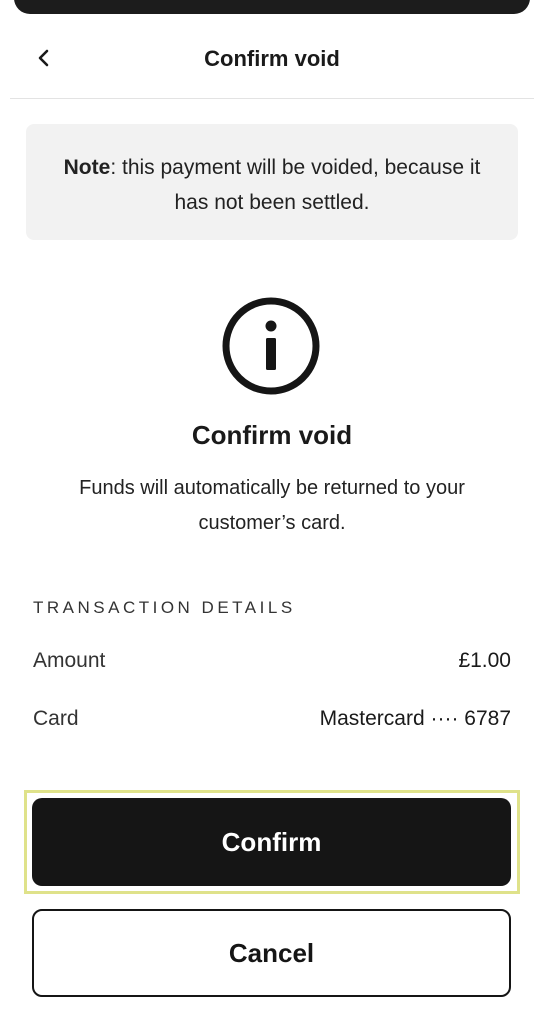  What do you see at coordinates (164, 607) in the screenshot?
I see `transaction-details-label: TRANSACTION DETAILS` at bounding box center [164, 607].